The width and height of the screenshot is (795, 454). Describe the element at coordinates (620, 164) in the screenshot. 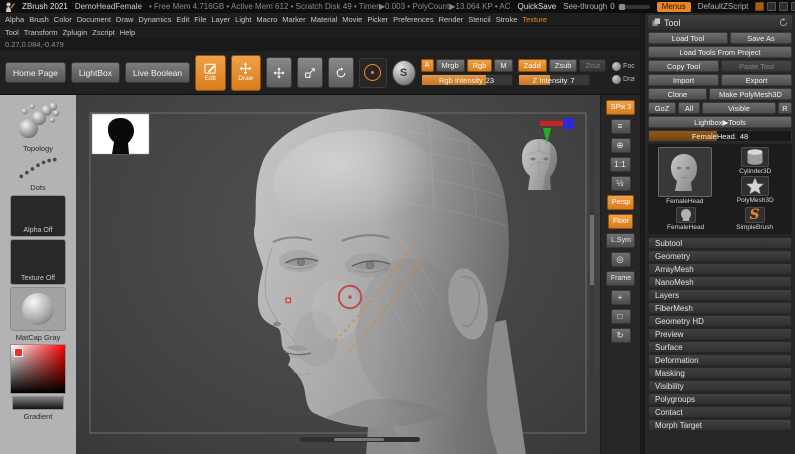

I see `actual-size-icon: 1:1` at that location.